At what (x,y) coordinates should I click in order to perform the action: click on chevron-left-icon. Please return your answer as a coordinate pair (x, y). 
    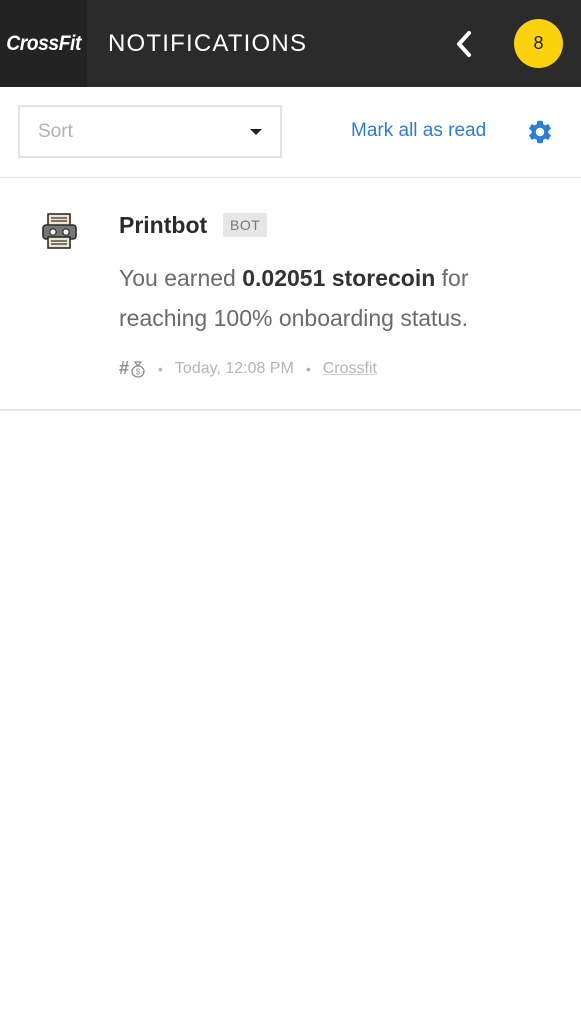
    Looking at the image, I should click on (464, 44).